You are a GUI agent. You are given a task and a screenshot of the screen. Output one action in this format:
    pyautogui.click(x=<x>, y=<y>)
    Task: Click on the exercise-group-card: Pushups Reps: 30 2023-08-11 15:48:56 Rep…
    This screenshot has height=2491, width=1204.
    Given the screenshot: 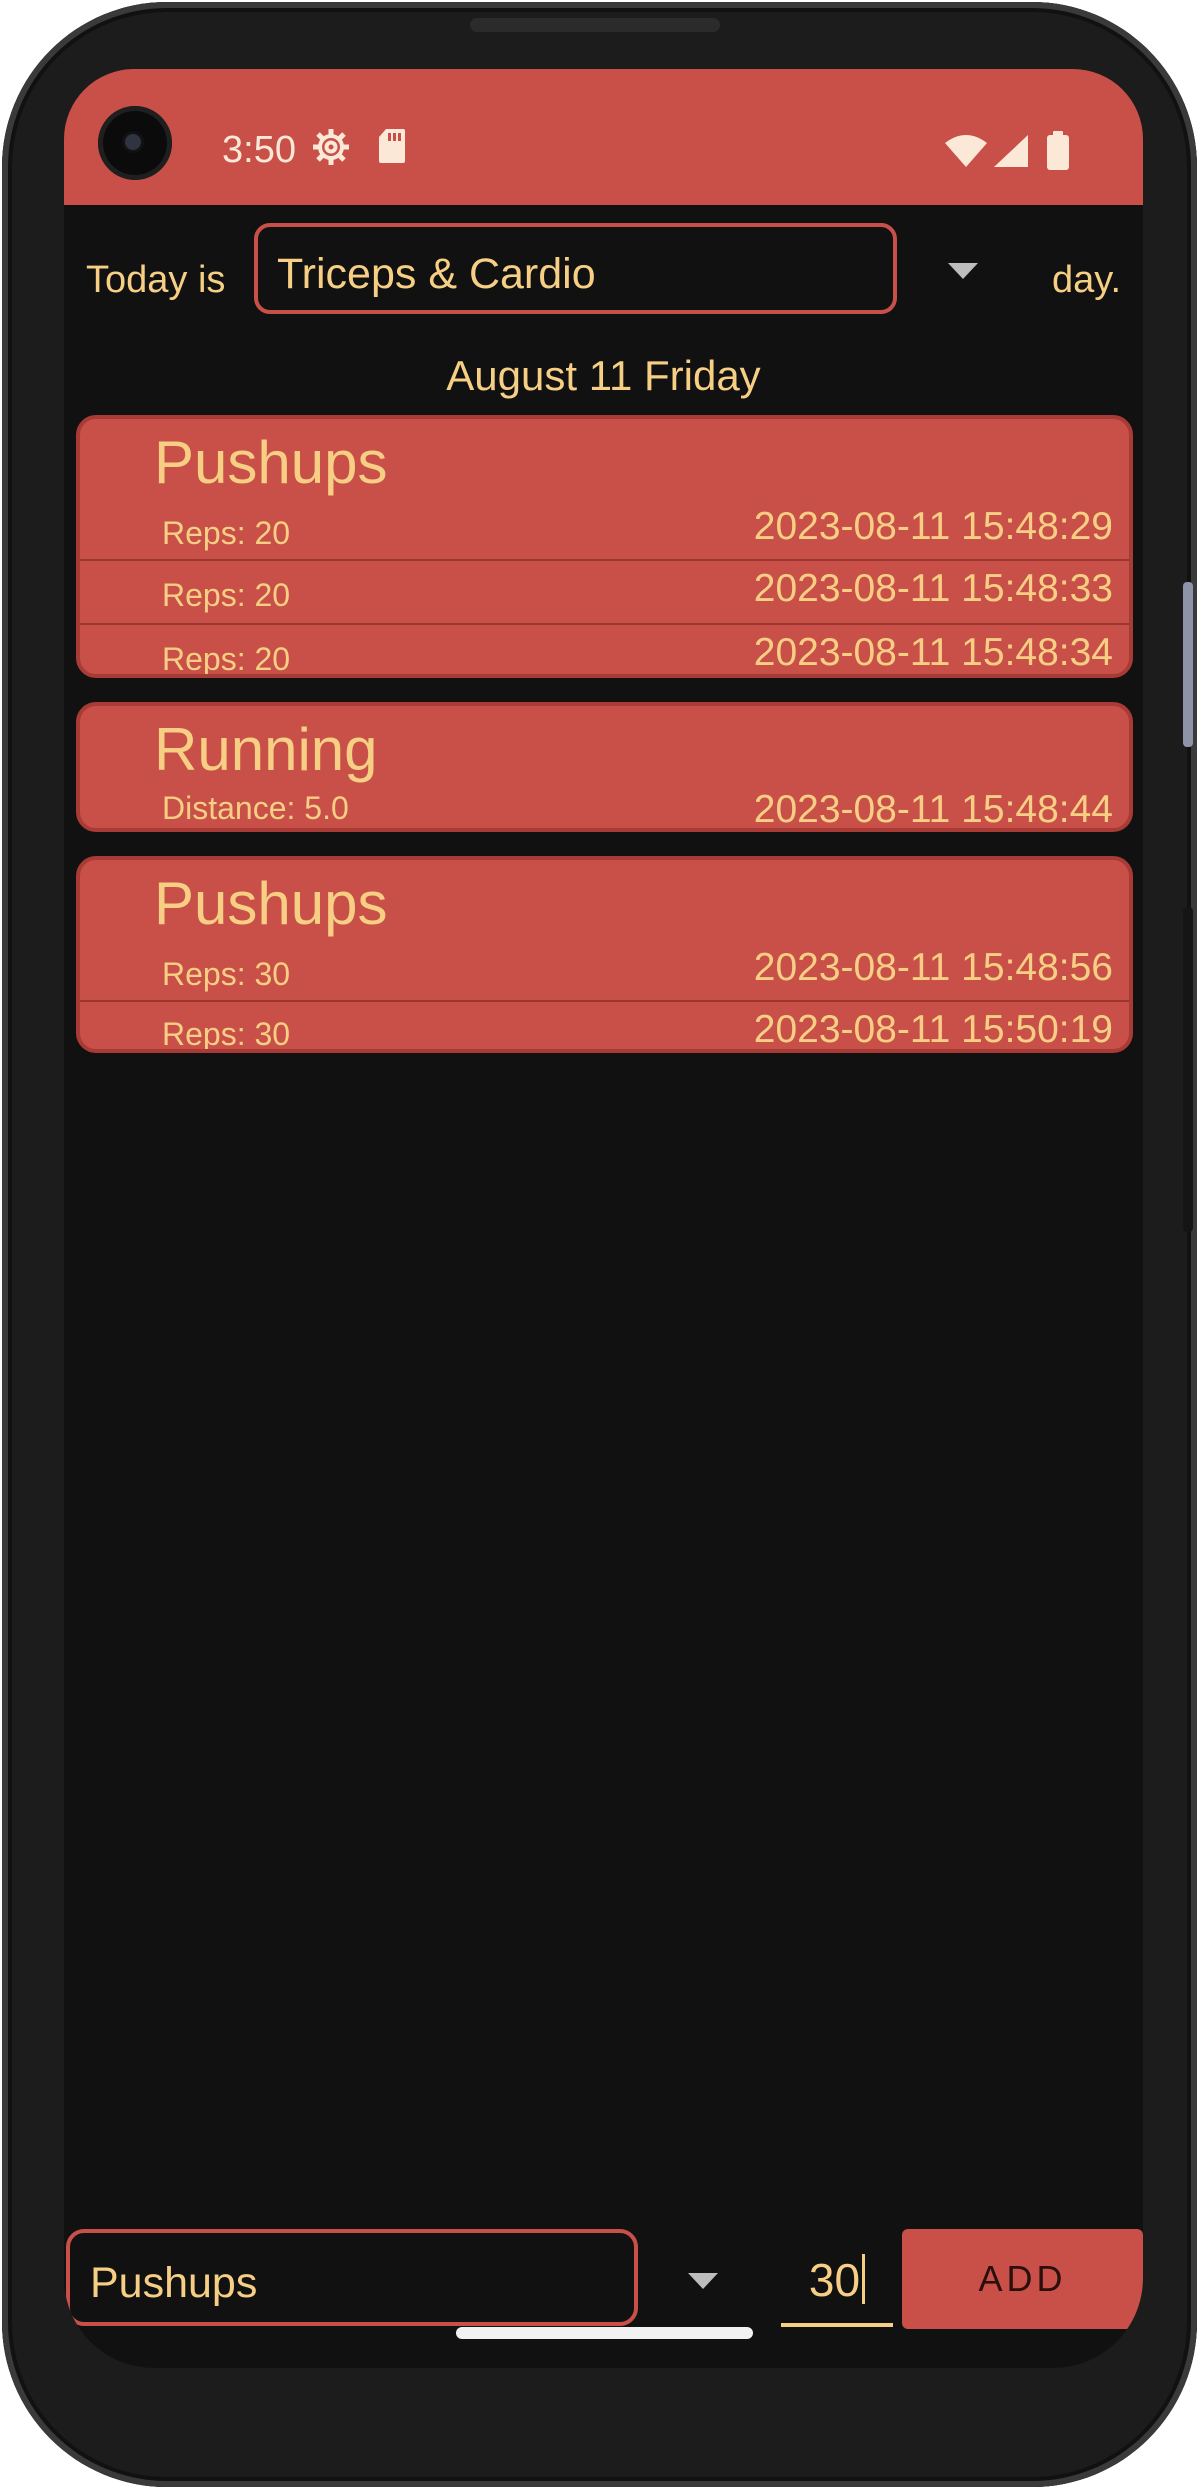 What is the action you would take?
    pyautogui.click(x=604, y=954)
    